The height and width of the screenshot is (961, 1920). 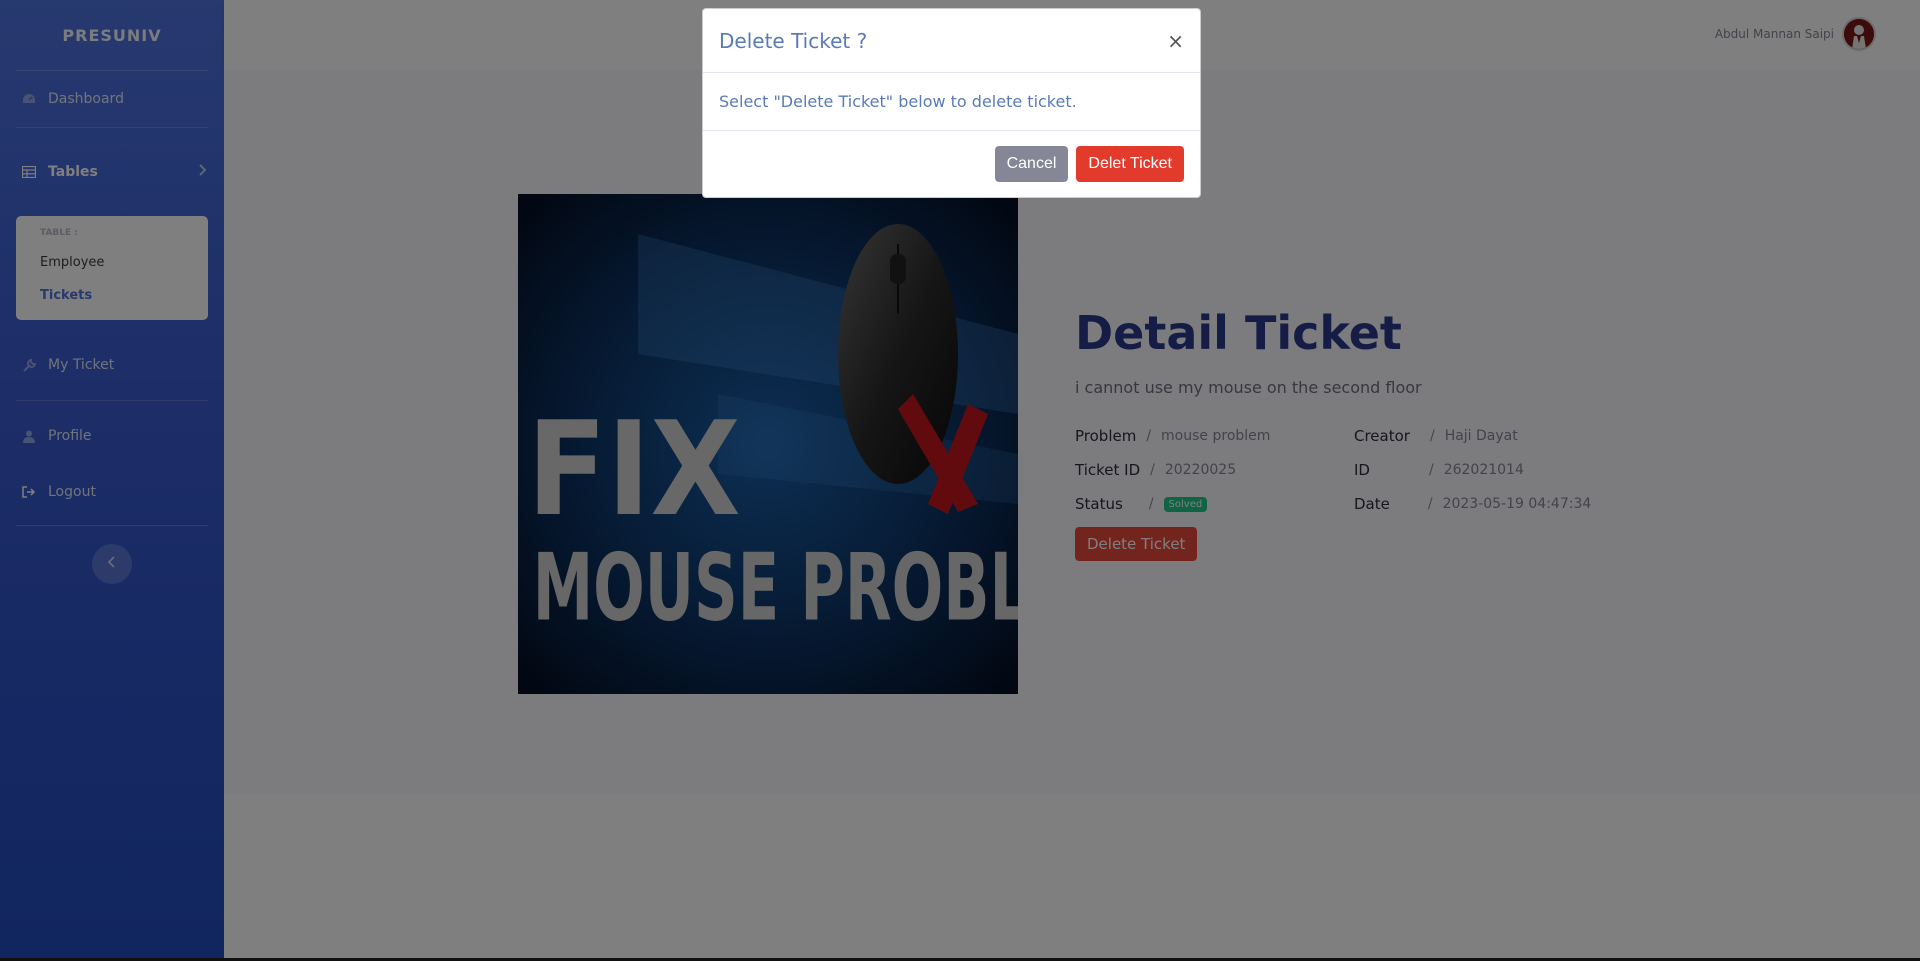 What do you see at coordinates (951, 41) in the screenshot?
I see `modal-header: Delete Ticket ? ×` at bounding box center [951, 41].